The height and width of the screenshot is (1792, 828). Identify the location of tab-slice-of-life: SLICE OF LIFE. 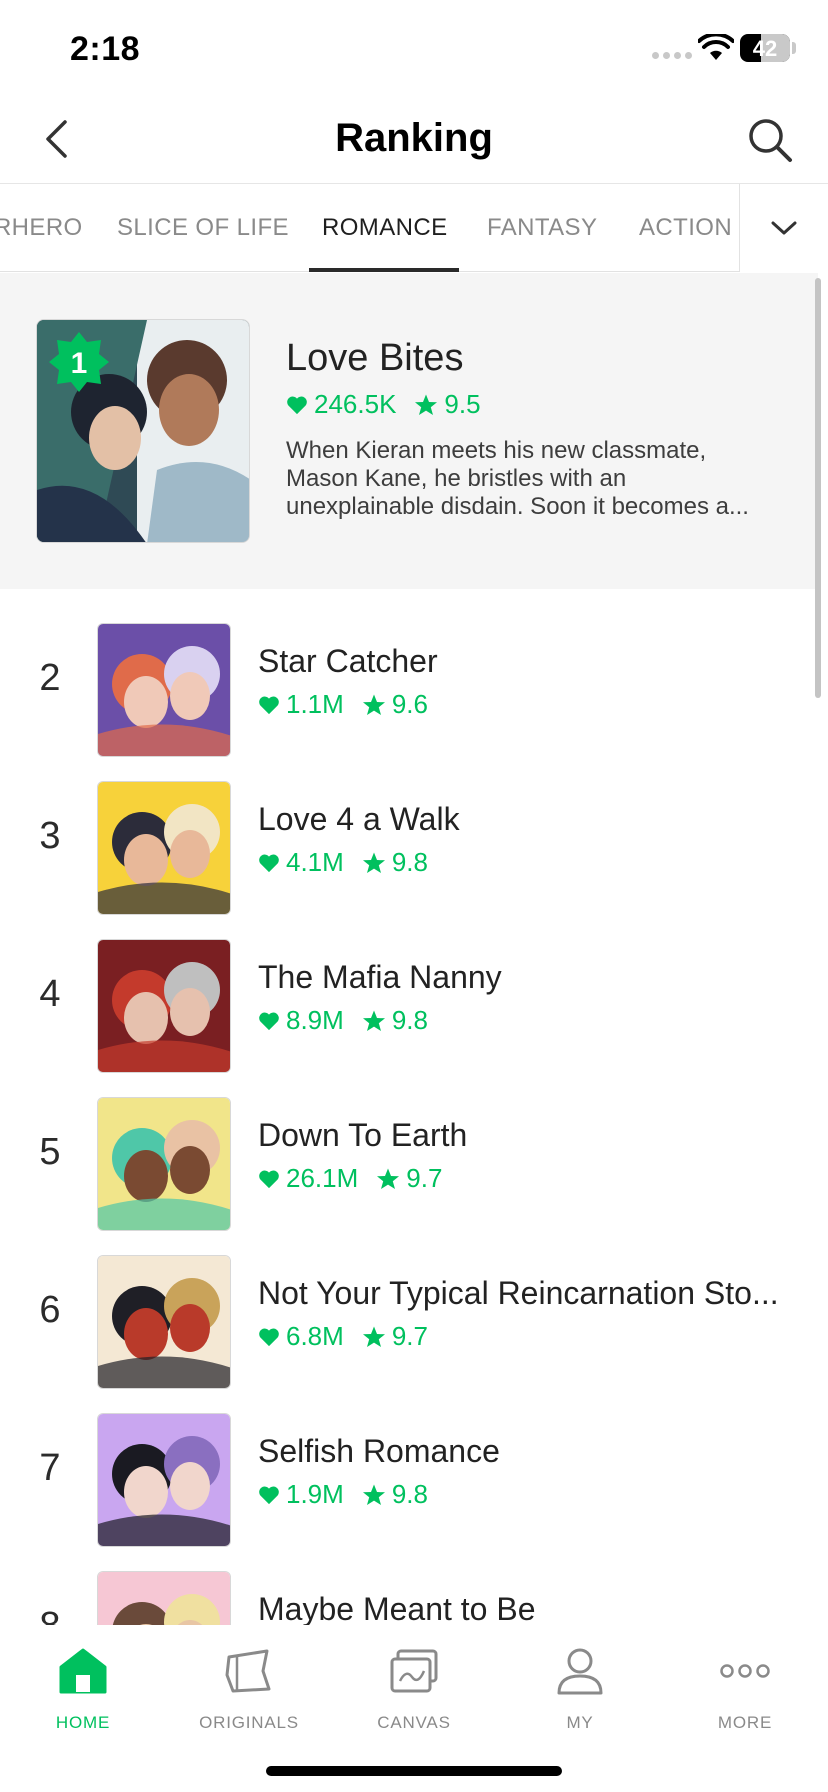
(203, 228).